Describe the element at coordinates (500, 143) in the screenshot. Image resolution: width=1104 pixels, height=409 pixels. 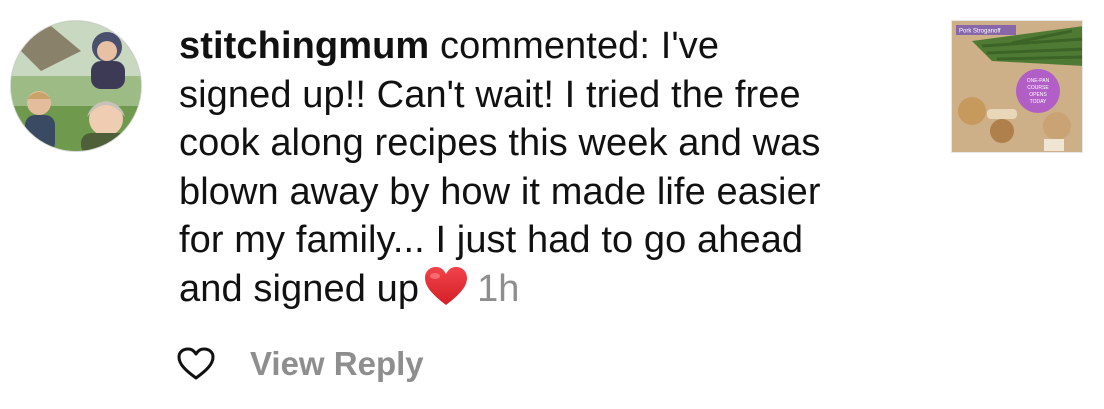
I see `comment-line: cook along recipes this week and was` at that location.